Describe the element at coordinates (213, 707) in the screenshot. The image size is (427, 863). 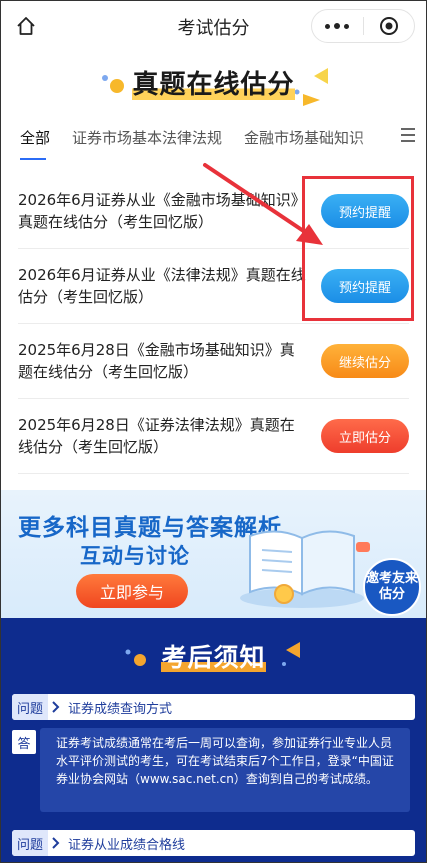
I see `question-bar: 问题 证券成绩查询方式` at that location.